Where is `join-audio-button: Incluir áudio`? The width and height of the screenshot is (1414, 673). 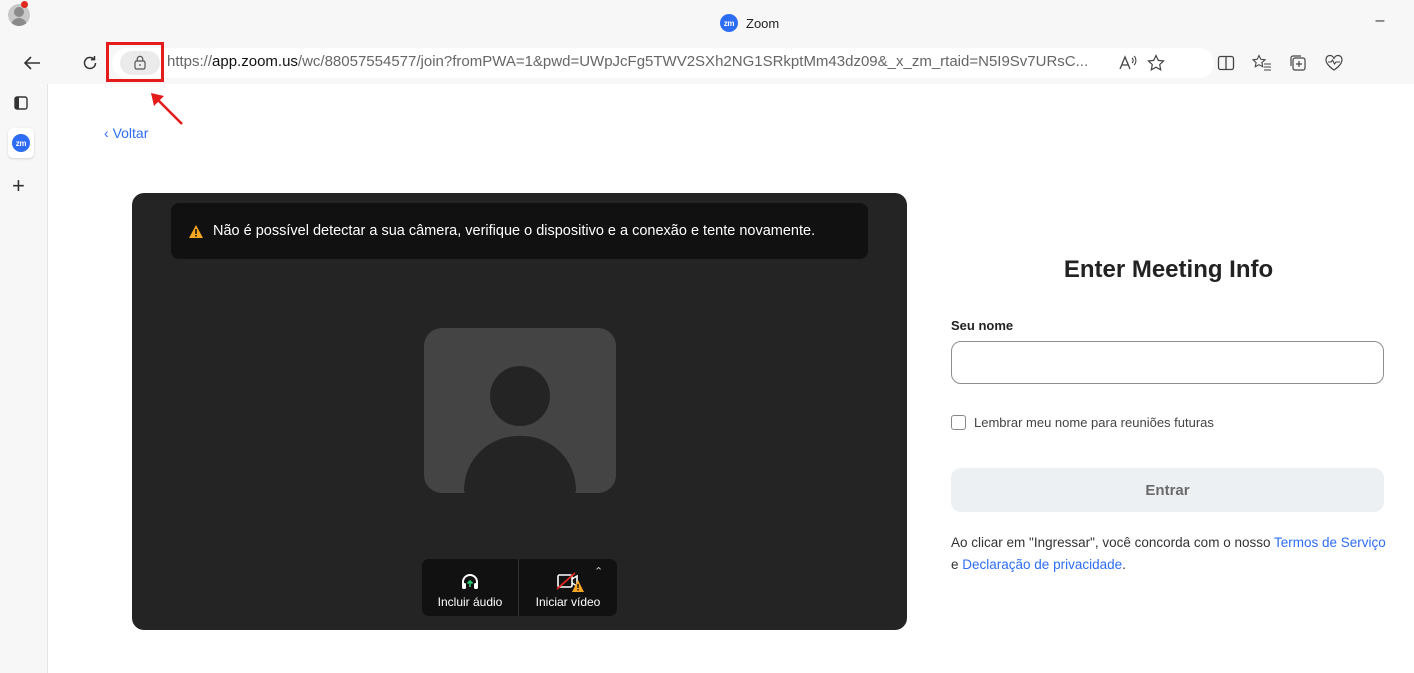
join-audio-button: Incluir áudio is located at coordinates (470, 587).